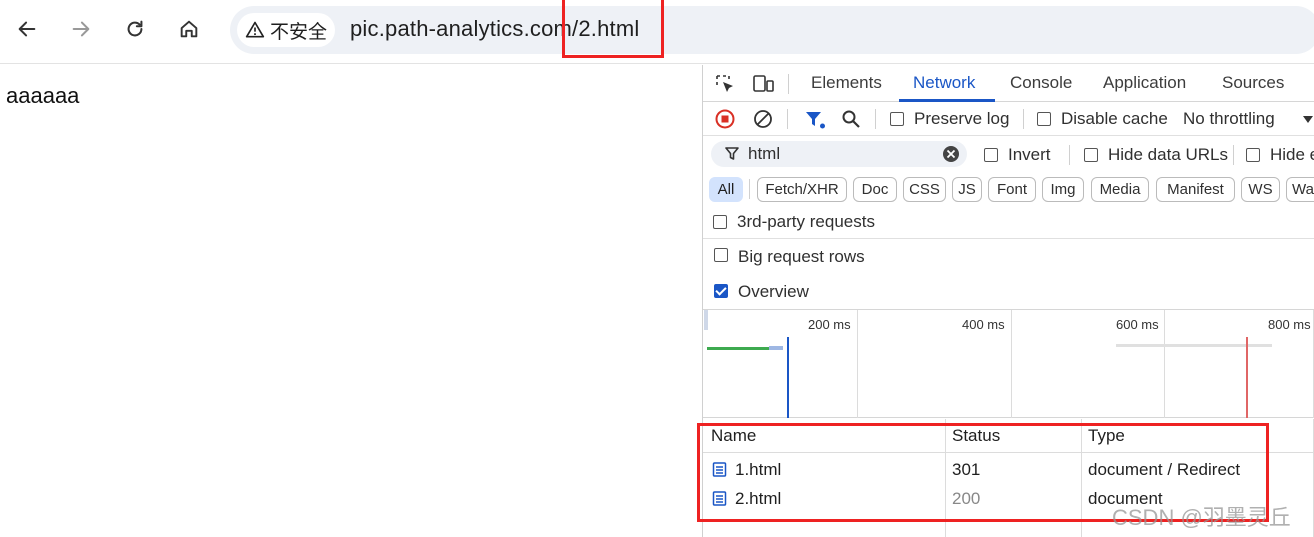 This screenshot has width=1314, height=537. Describe the element at coordinates (983, 324) in the screenshot. I see `tick-label: 400 ms` at that location.